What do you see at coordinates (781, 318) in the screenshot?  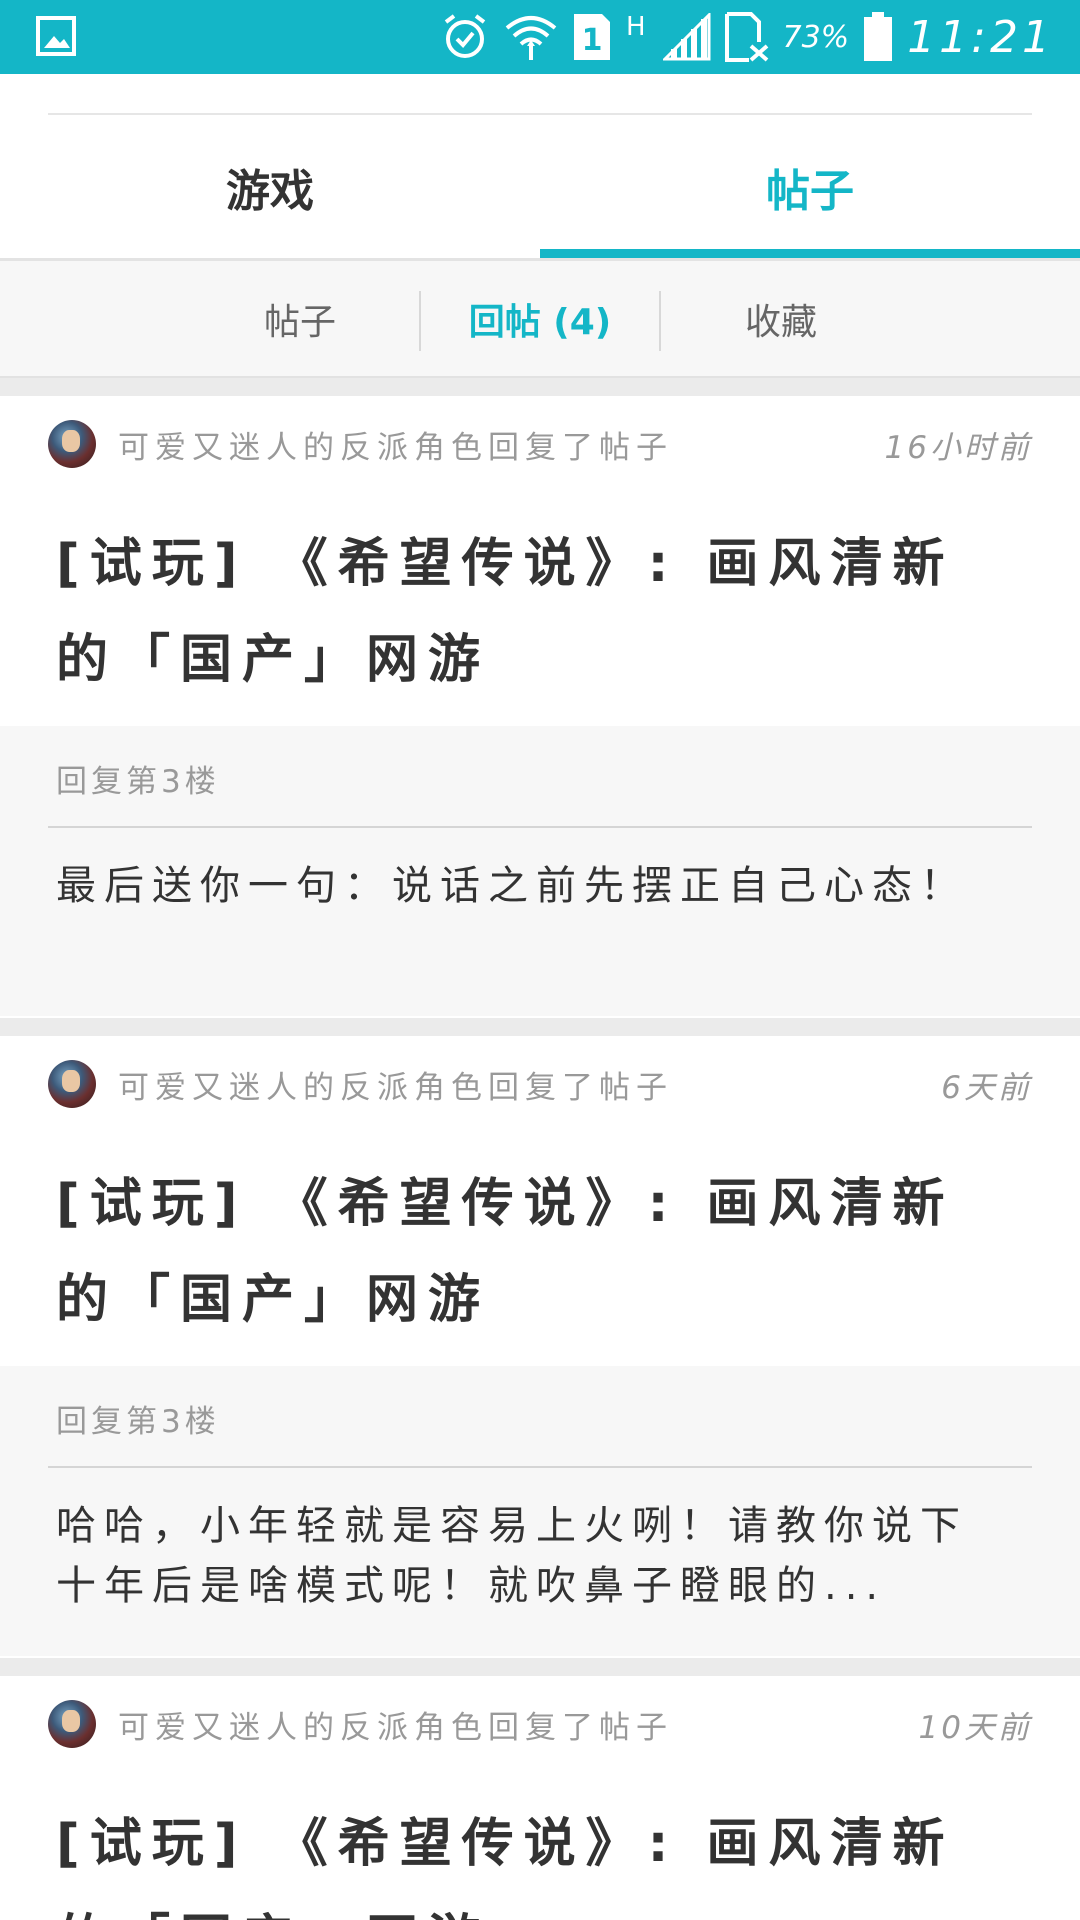 I see `subtab-favorites: 收藏` at bounding box center [781, 318].